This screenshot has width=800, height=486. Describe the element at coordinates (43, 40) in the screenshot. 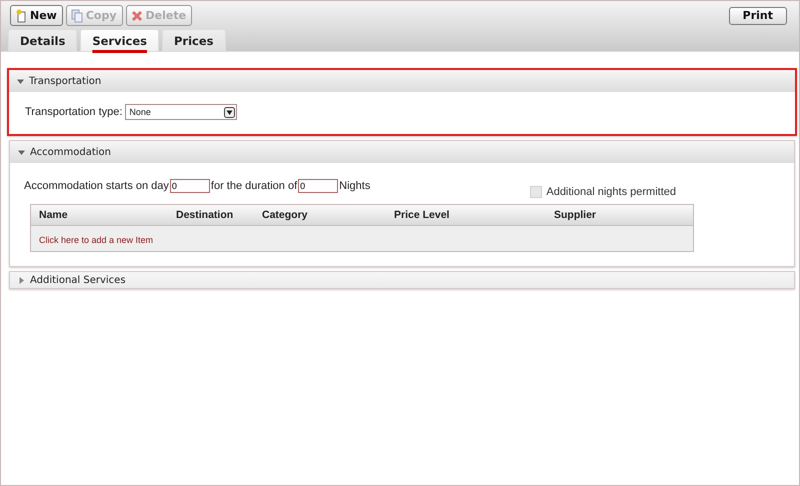

I see `tab: Details` at that location.